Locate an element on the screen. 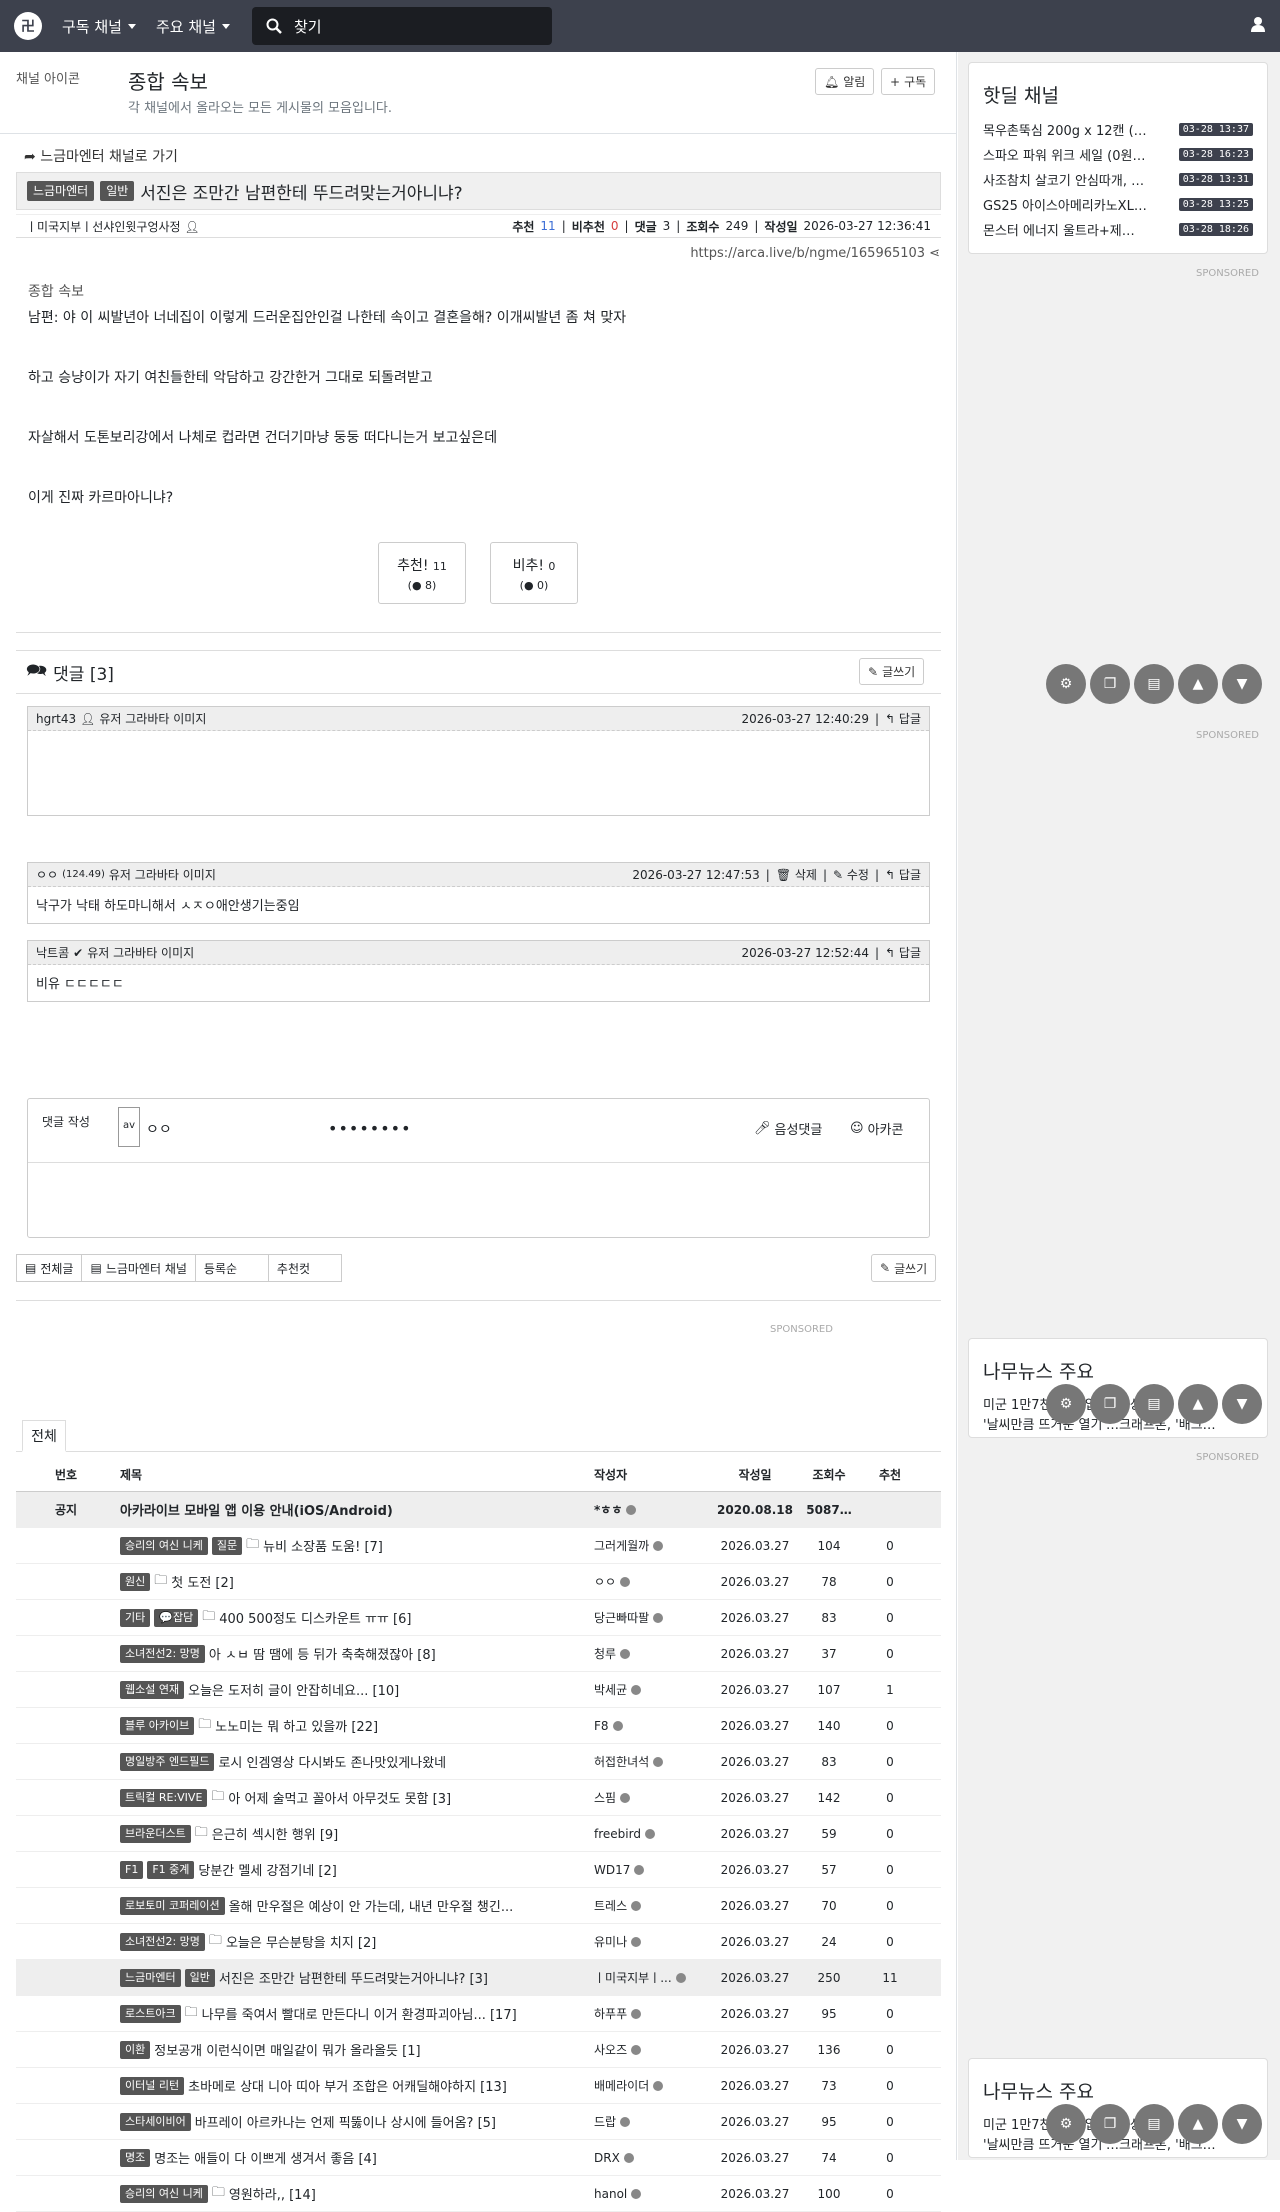  hotdeal-title: 핫딜 채널 is located at coordinates (1118, 94).